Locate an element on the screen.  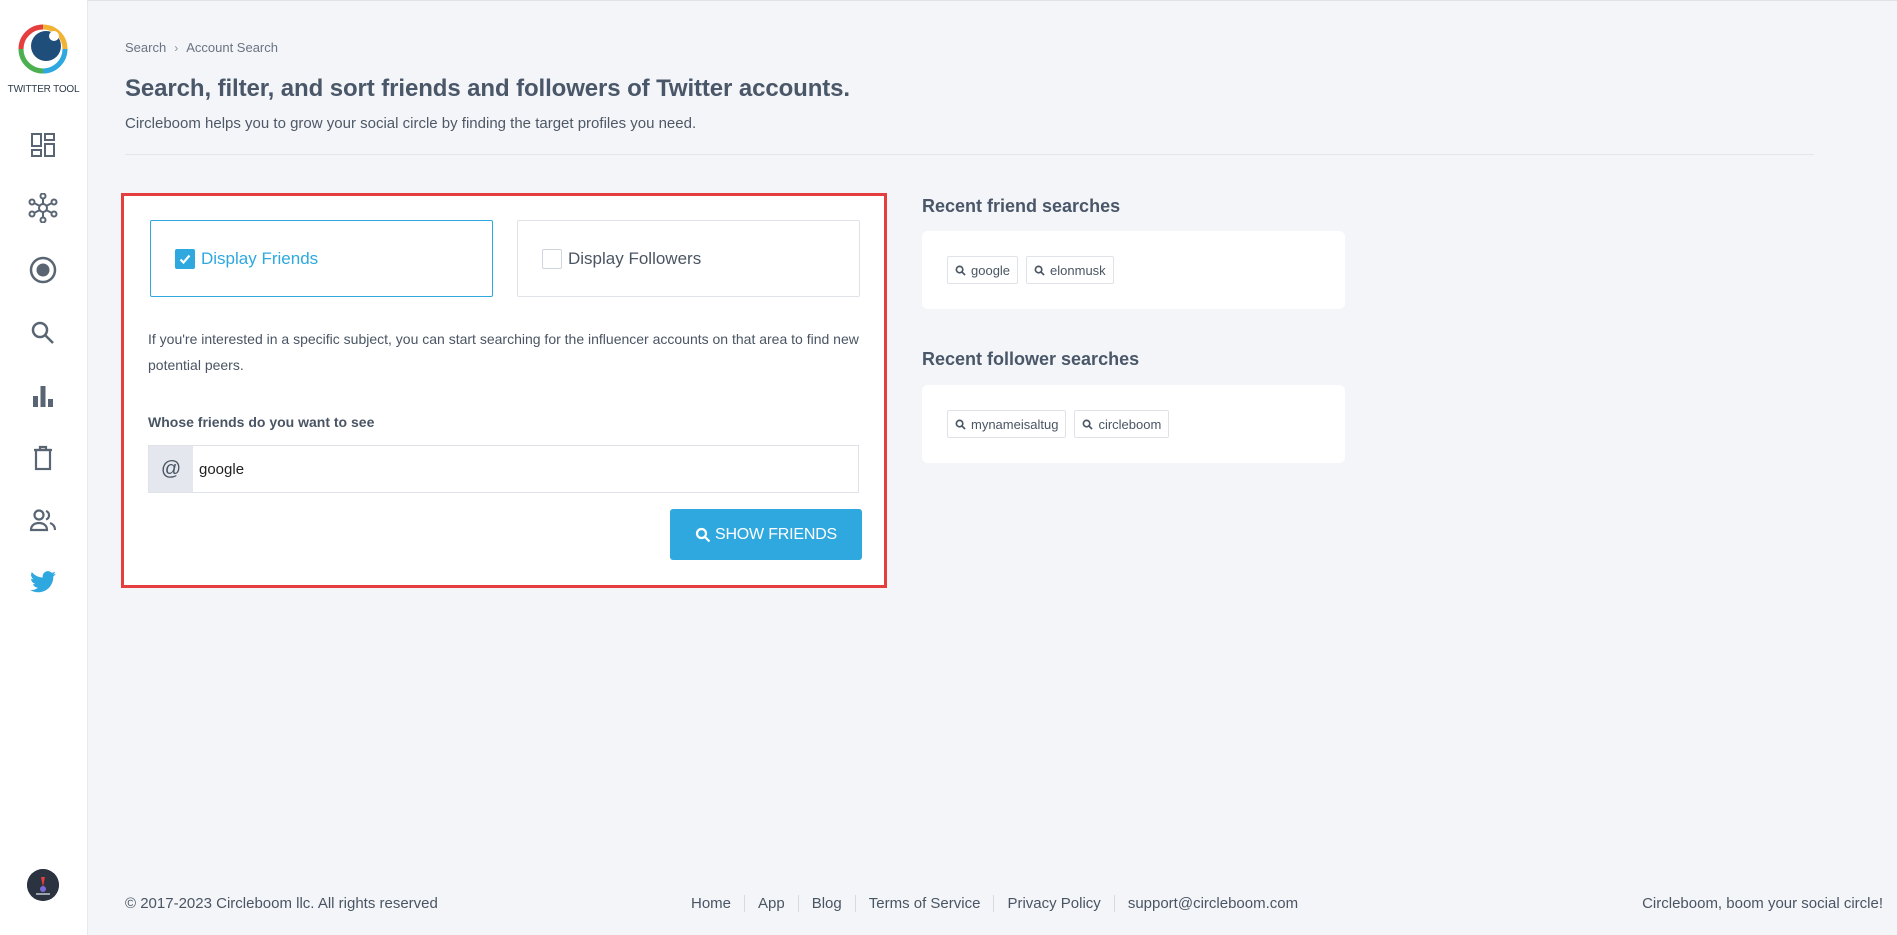
people-icon is located at coordinates (43, 520).